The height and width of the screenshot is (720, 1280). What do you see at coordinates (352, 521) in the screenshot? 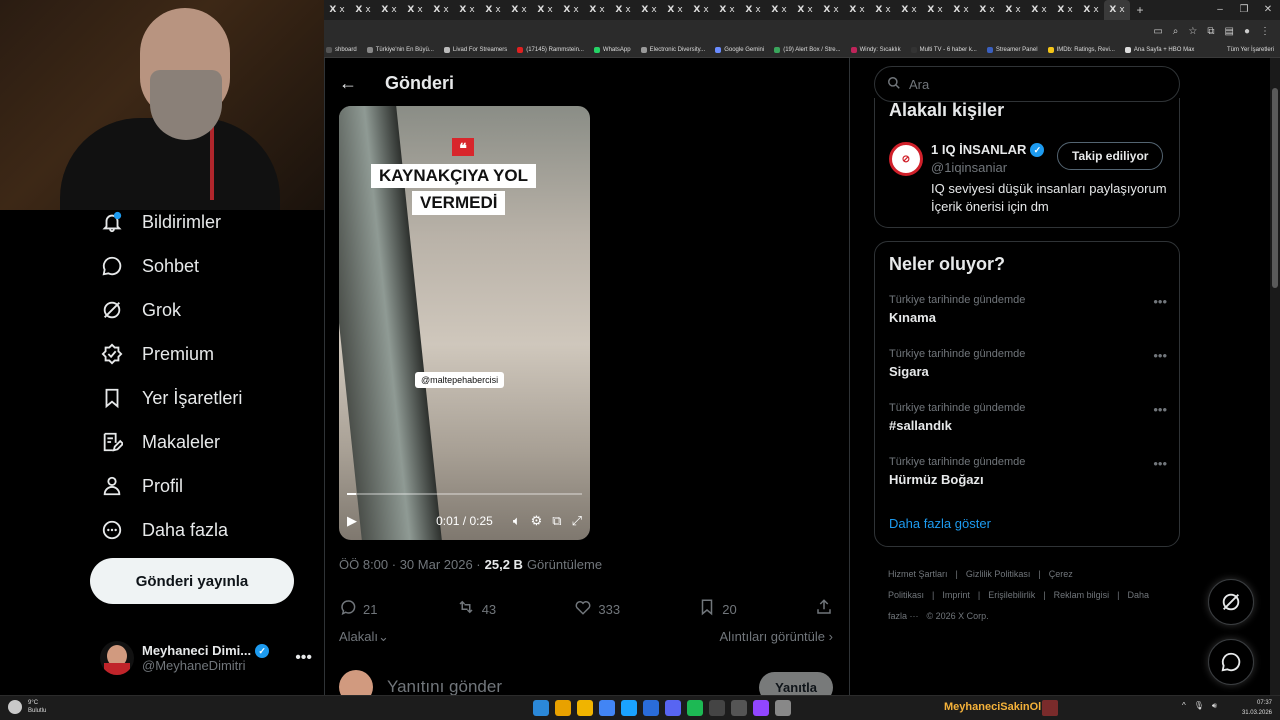
I see `play-icon: ▶` at bounding box center [352, 521].